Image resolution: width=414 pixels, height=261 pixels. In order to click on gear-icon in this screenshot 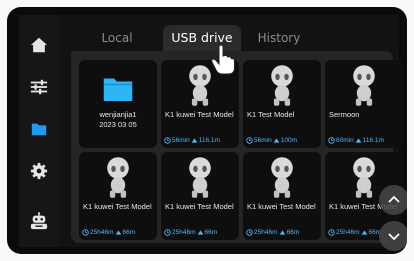, I will do `click(39, 171)`.